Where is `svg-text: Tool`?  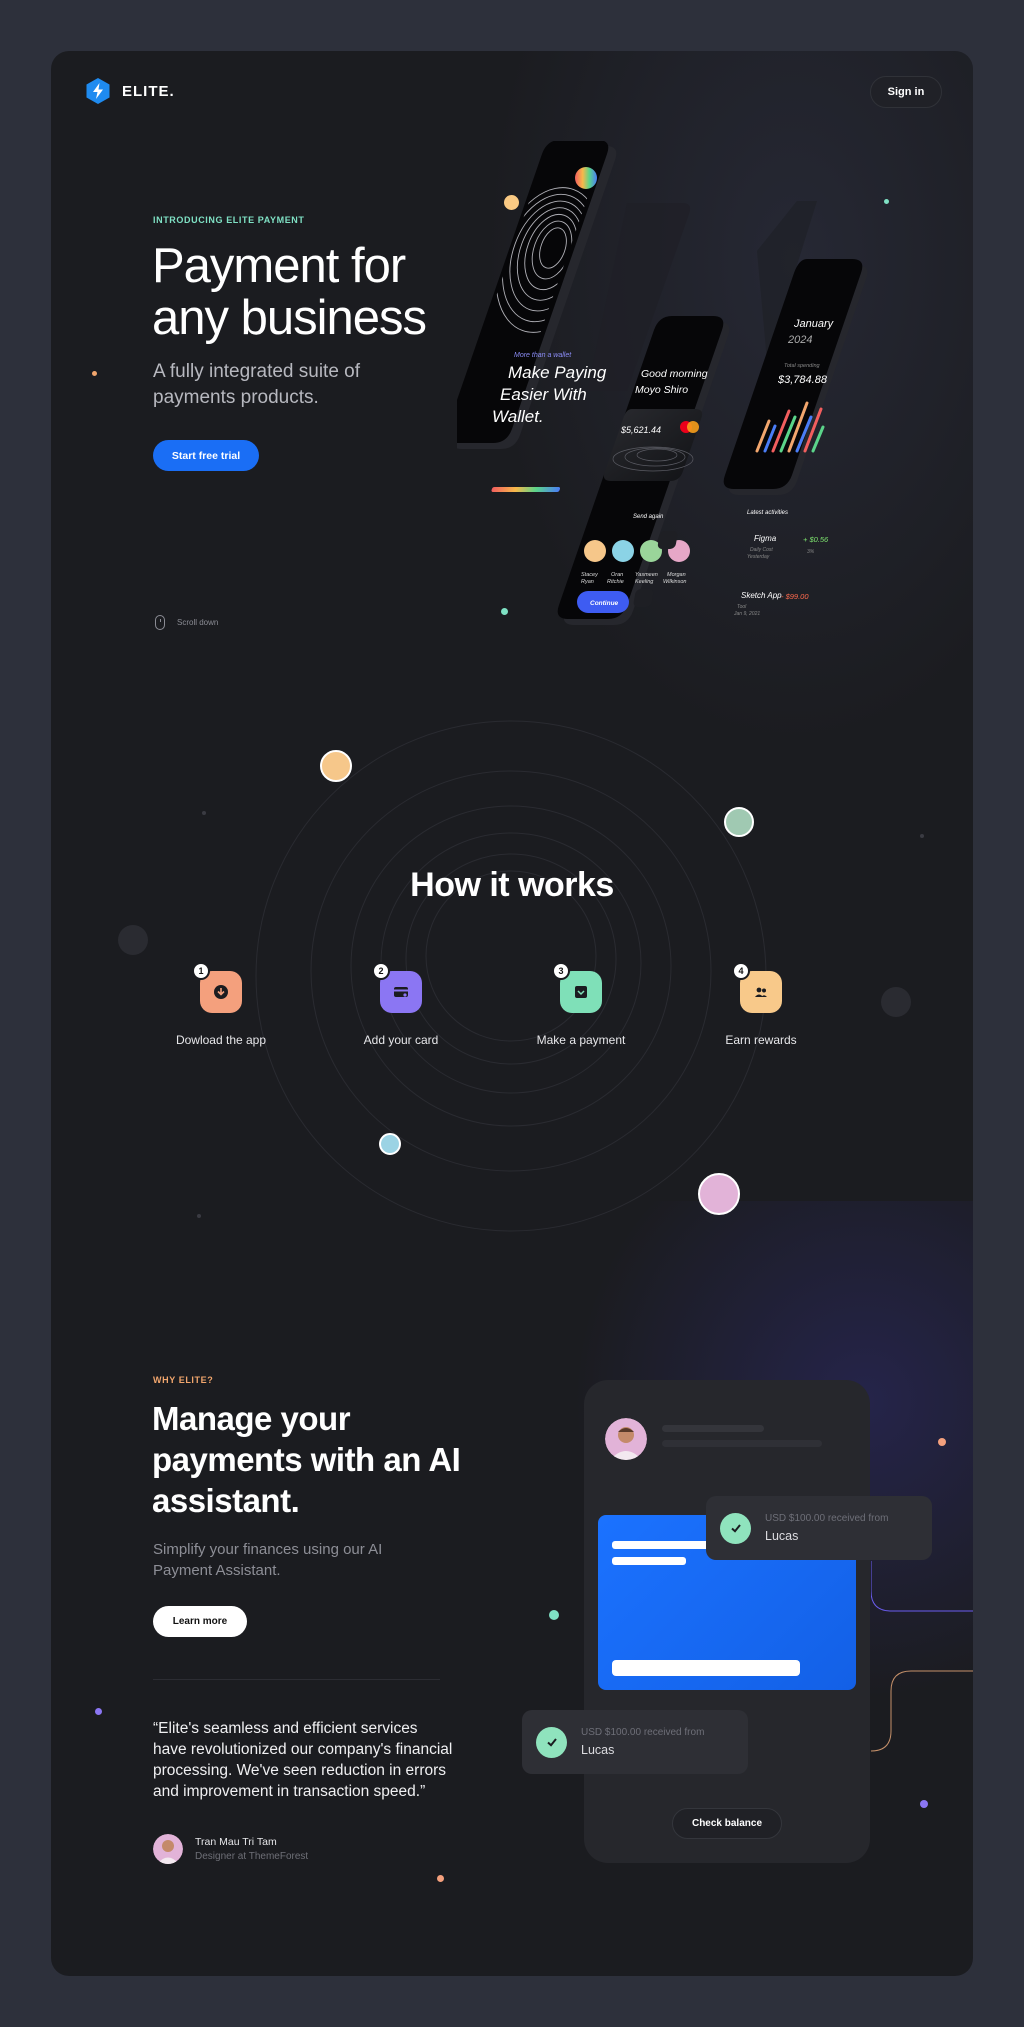
svg-text: Tool is located at coordinates (742, 607).